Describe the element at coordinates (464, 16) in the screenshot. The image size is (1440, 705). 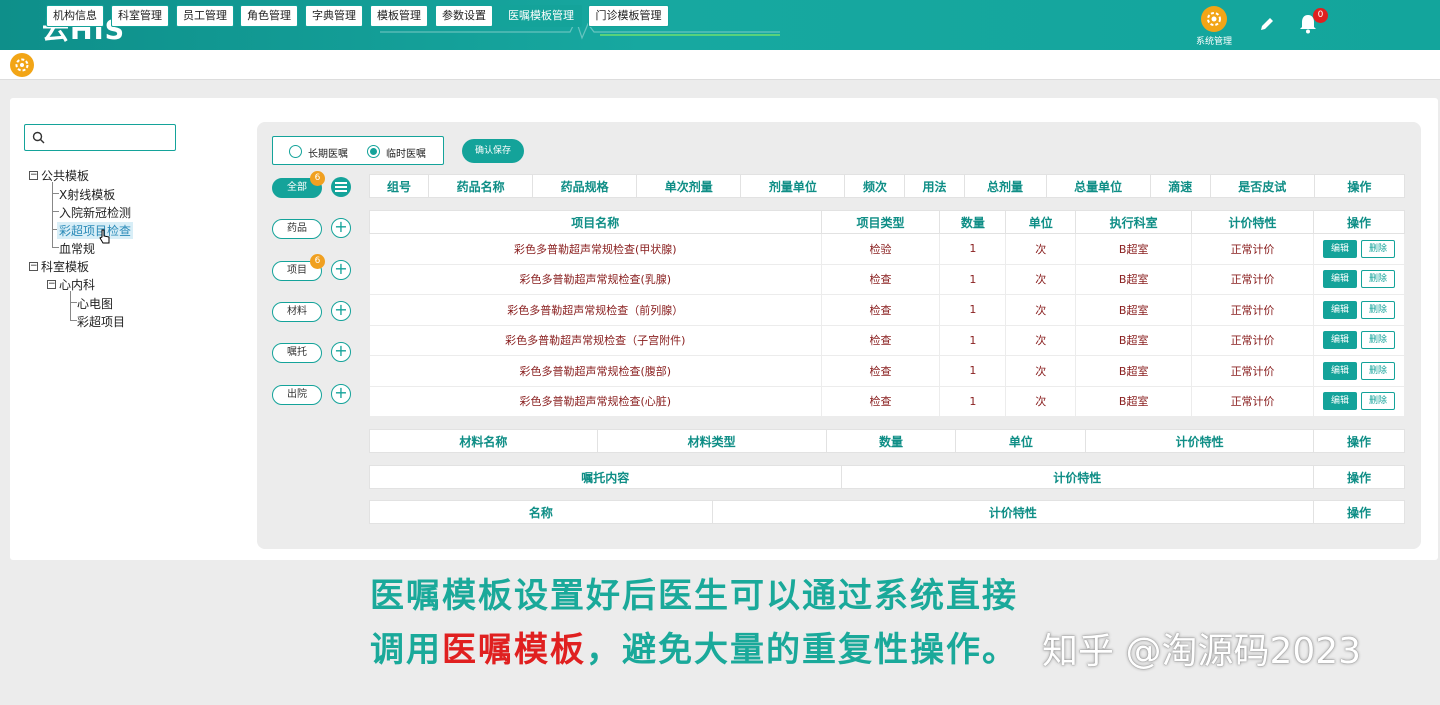
I see `tab-parameter-settings: 参数设置` at that location.